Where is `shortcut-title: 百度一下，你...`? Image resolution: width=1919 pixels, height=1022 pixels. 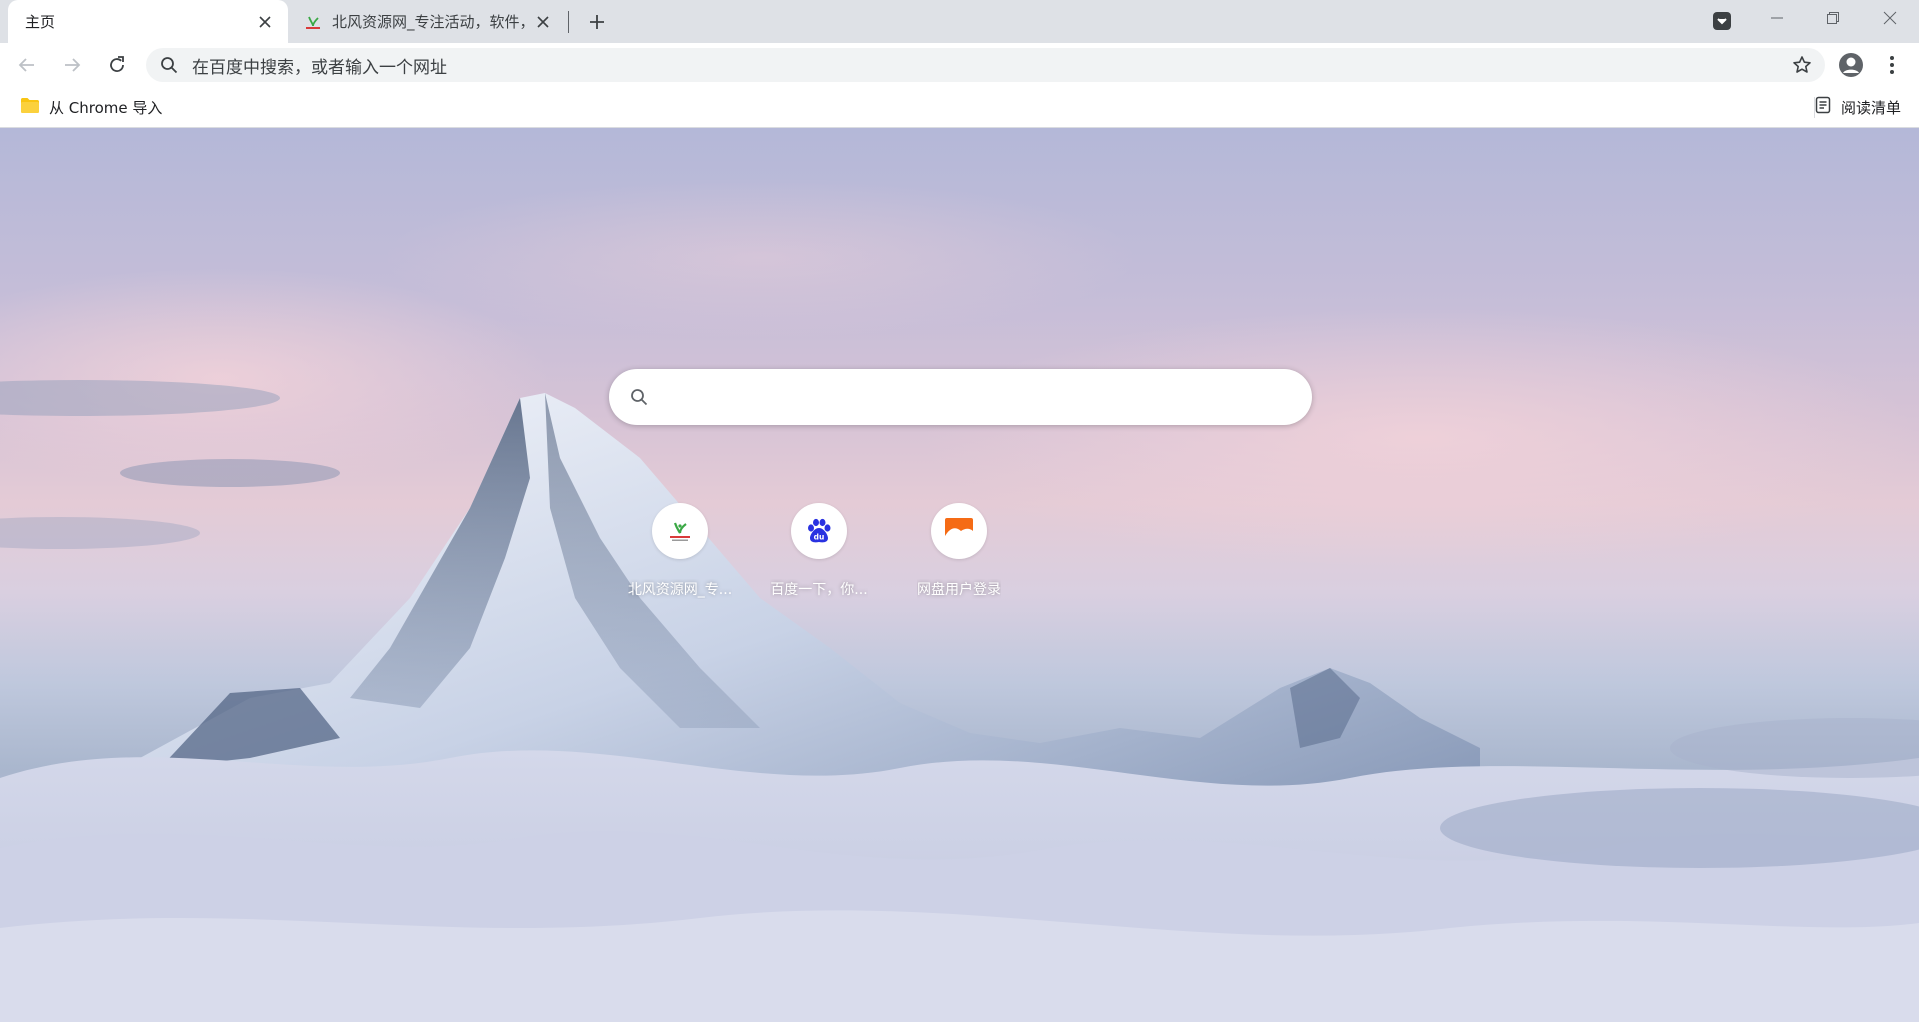 shortcut-title: 百度一下，你... is located at coordinates (819, 590).